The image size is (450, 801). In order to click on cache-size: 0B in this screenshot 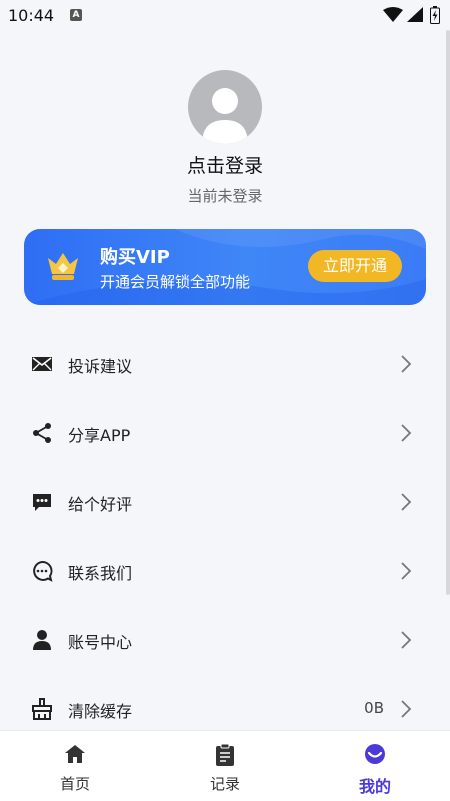, I will do `click(374, 708)`.